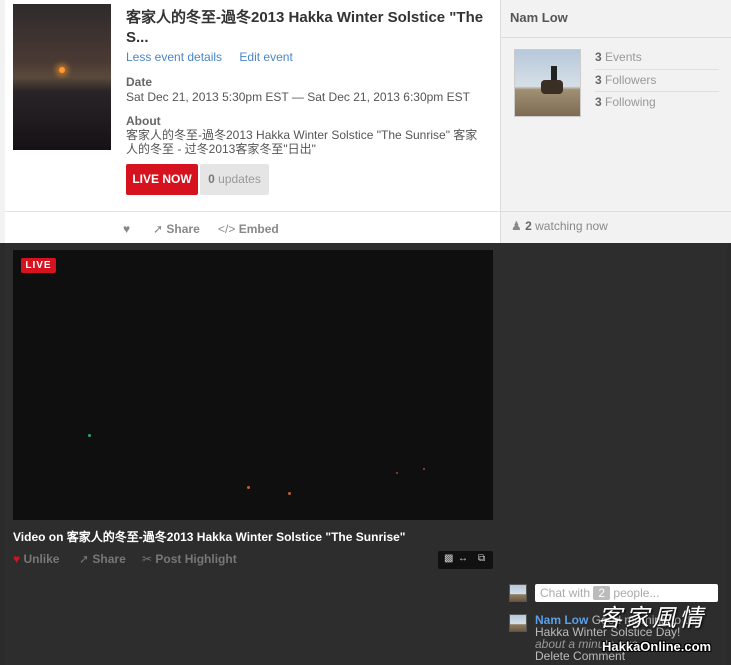 This screenshot has height=665, width=731. What do you see at coordinates (657, 646) in the screenshot?
I see `watermark-site: HakkaOnline.com` at bounding box center [657, 646].